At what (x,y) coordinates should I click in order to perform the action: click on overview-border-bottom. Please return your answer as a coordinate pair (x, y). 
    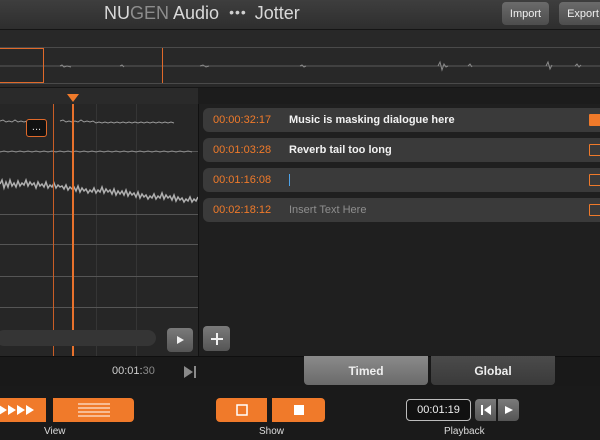
    Looking at the image, I should click on (300, 83).